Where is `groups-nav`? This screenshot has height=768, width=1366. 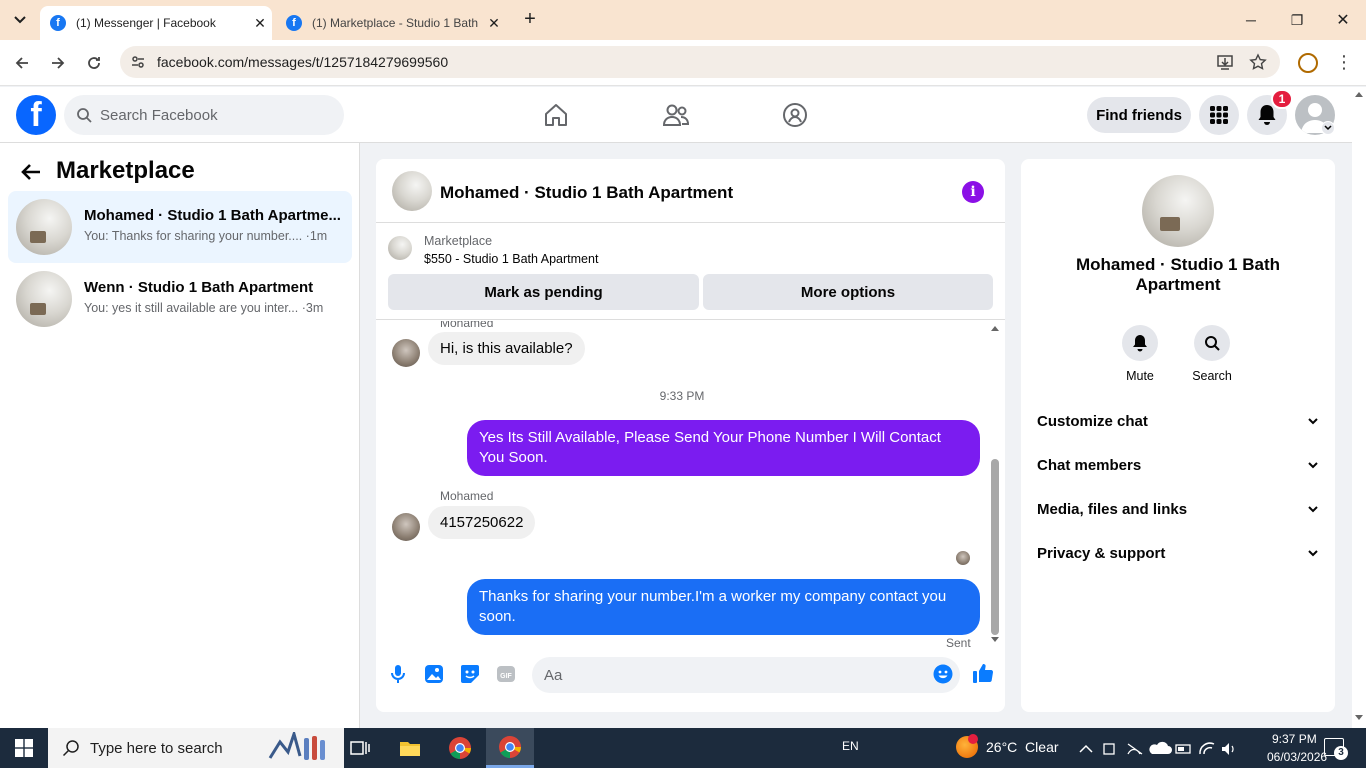 groups-nav is located at coordinates (795, 115).